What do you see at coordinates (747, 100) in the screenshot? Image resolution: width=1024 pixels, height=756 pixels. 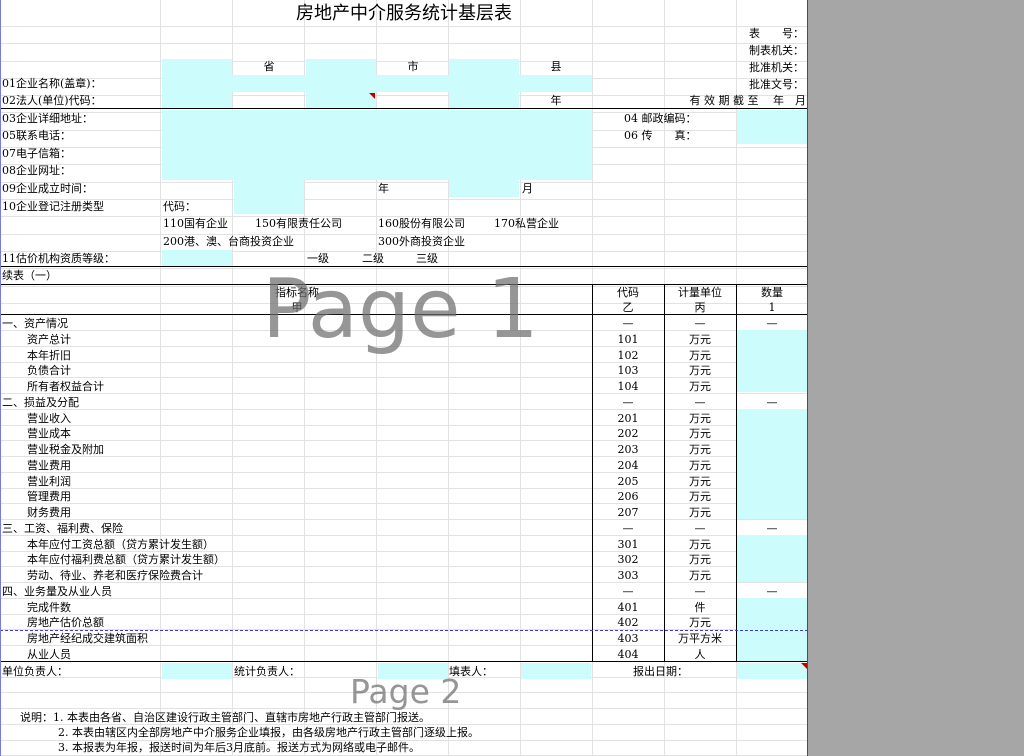 I see `validity-label: 有 效 期 截 至 年 月` at bounding box center [747, 100].